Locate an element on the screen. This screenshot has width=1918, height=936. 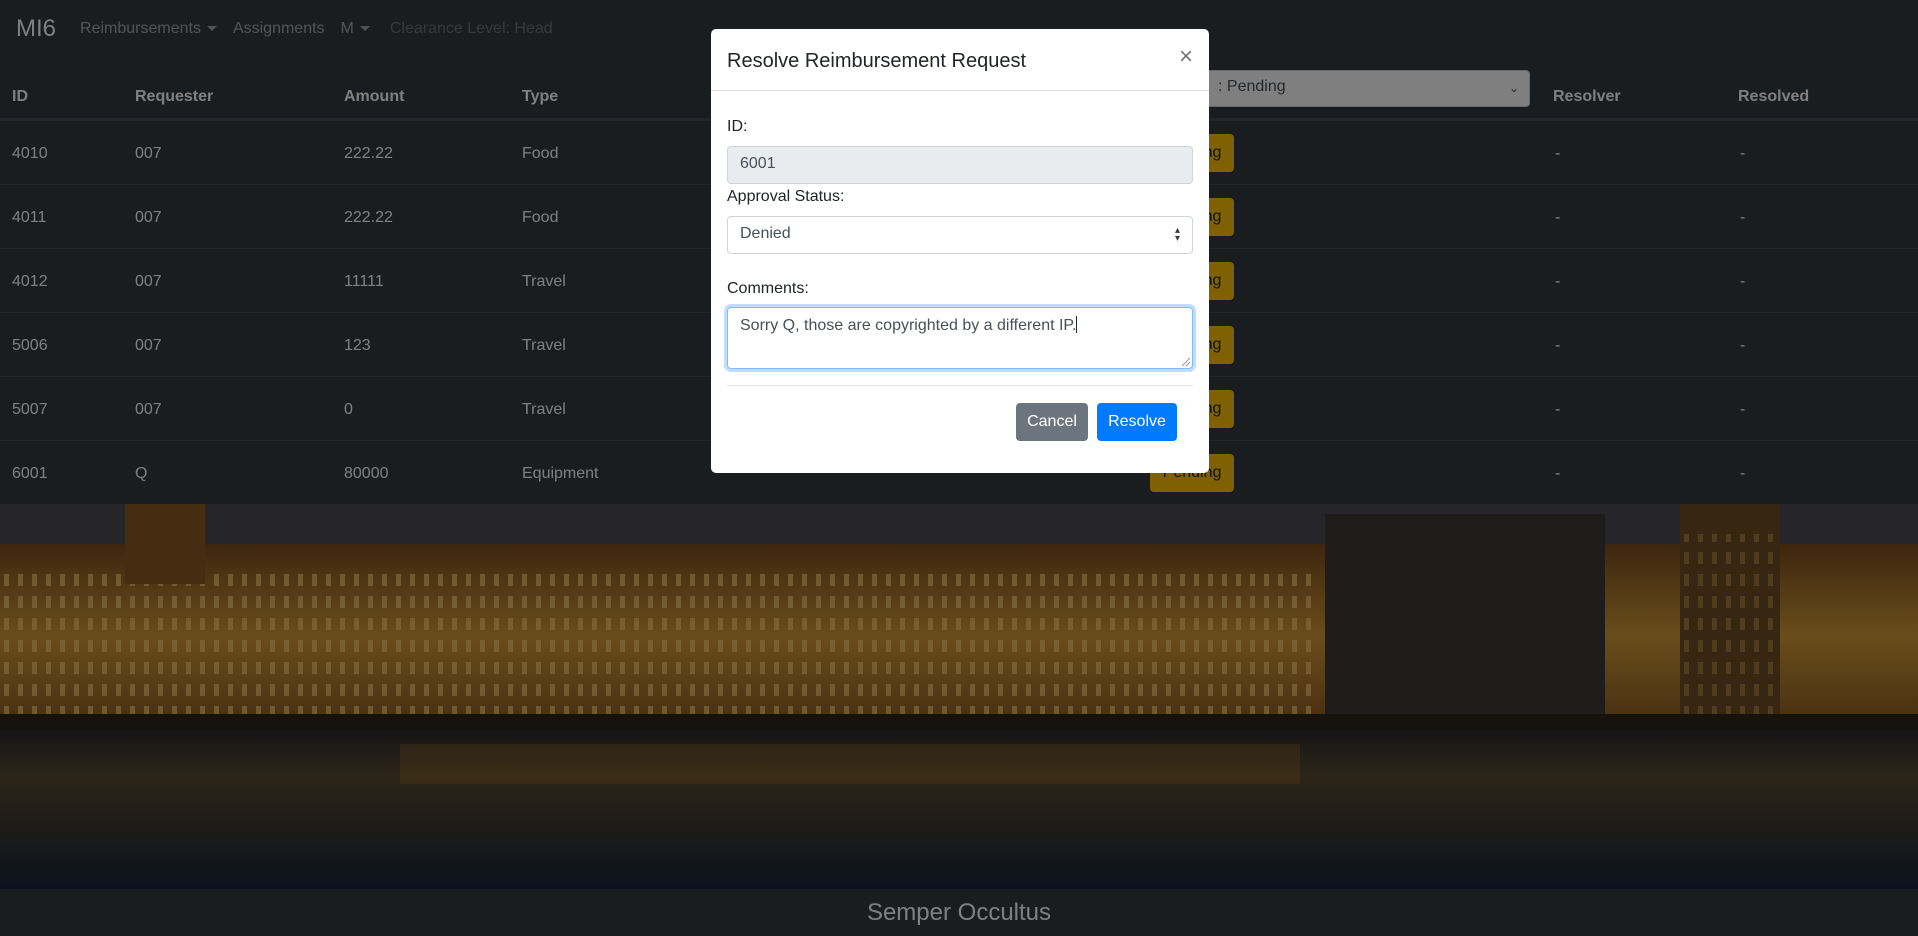
modal-header: Resolve Reimbursement Request × is located at coordinates (960, 60).